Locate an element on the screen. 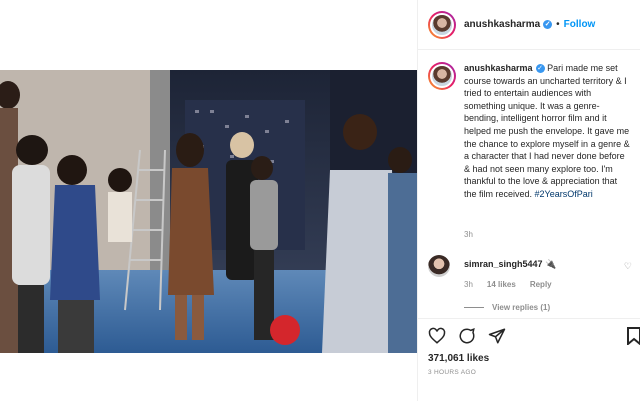 This screenshot has height=401, width=640. comment-likes: 14 likes is located at coordinates (501, 284).